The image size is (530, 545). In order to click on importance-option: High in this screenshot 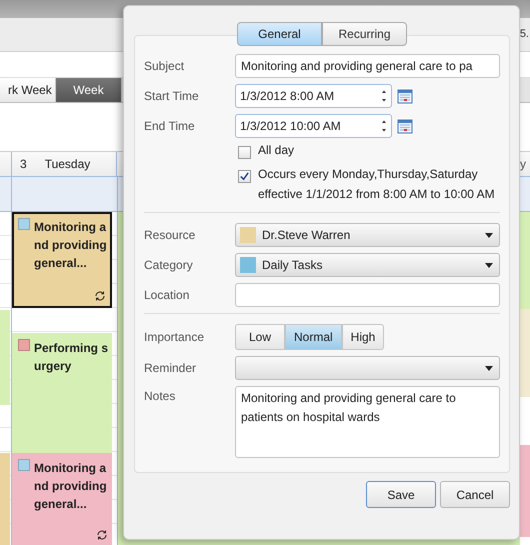, I will do `click(363, 337)`.